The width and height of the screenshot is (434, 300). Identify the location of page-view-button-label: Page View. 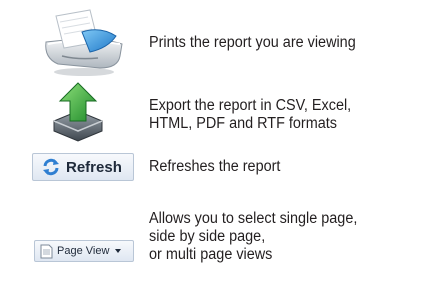
(83, 251).